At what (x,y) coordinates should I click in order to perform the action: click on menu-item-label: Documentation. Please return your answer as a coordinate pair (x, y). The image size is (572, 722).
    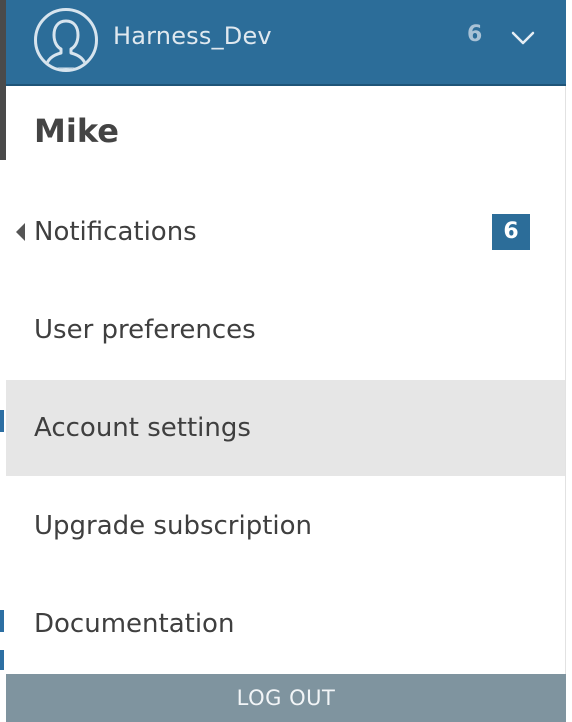
    Looking at the image, I should click on (134, 624).